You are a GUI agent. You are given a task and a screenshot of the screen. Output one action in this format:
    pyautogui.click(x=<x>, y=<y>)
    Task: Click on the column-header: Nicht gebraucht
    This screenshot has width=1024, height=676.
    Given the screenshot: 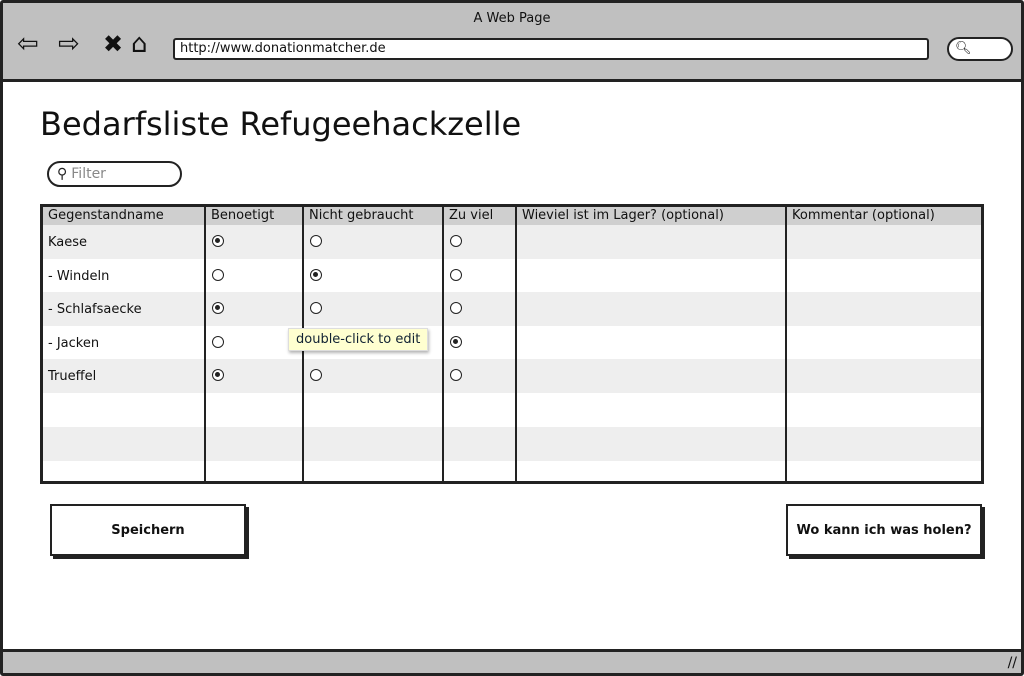 What is the action you would take?
    pyautogui.click(x=361, y=215)
    